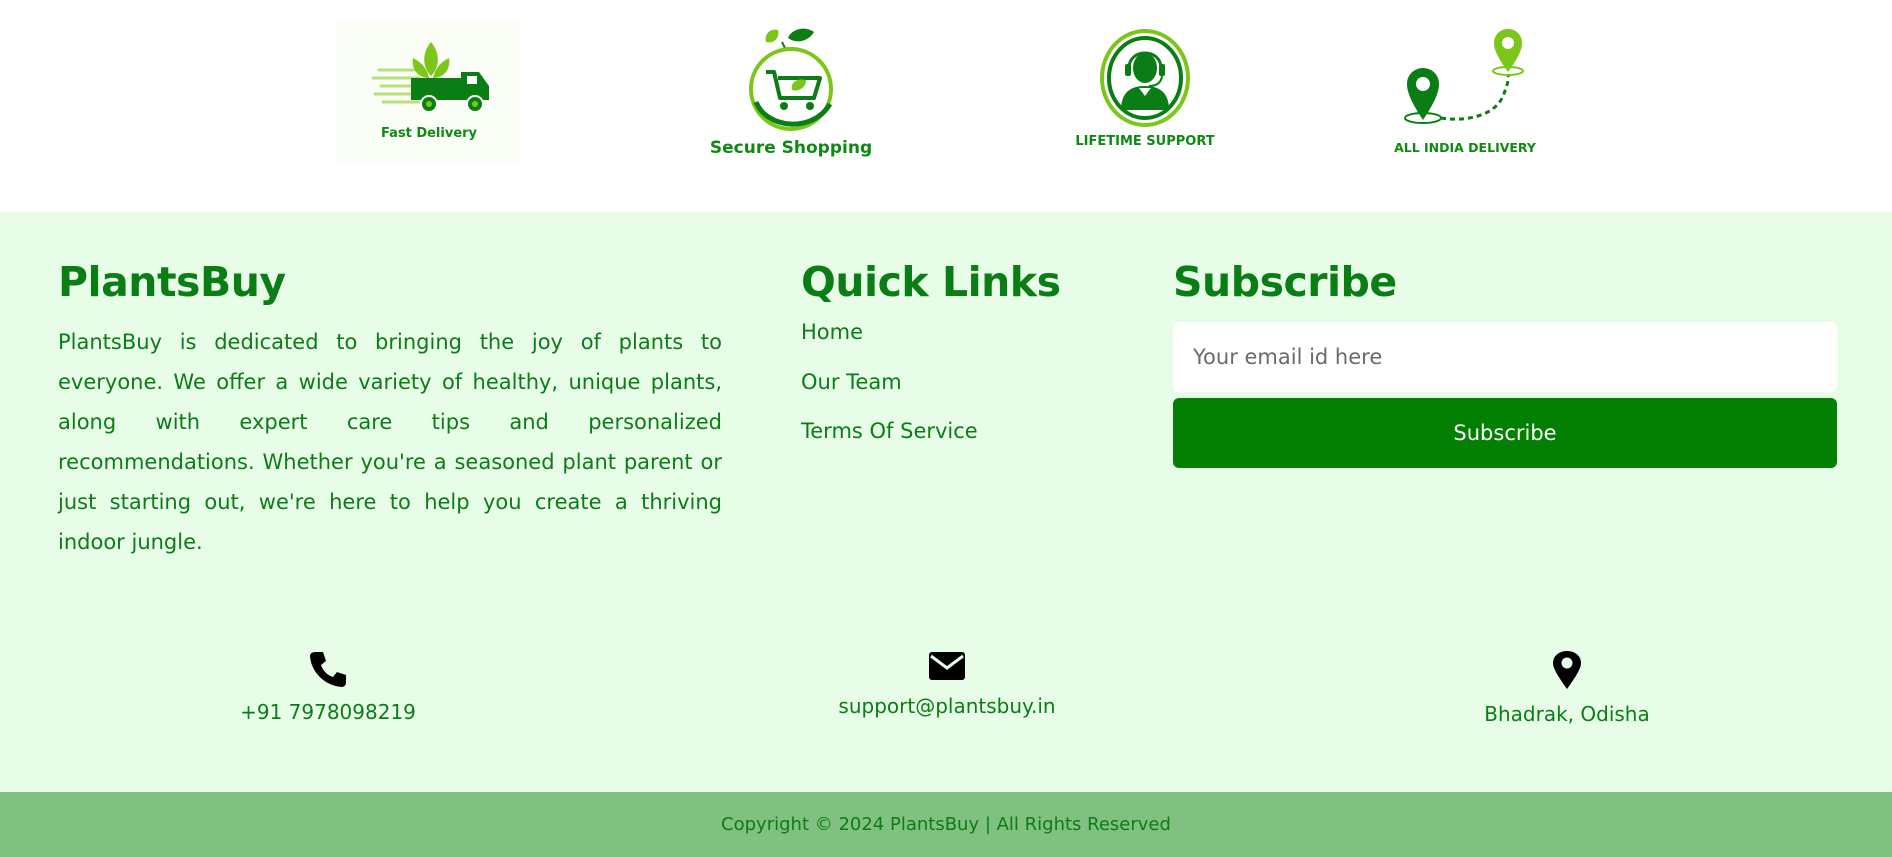 The width and height of the screenshot is (1892, 857). Describe the element at coordinates (946, 706) in the screenshot. I see `email-address: support@plantsbuy.in` at that location.